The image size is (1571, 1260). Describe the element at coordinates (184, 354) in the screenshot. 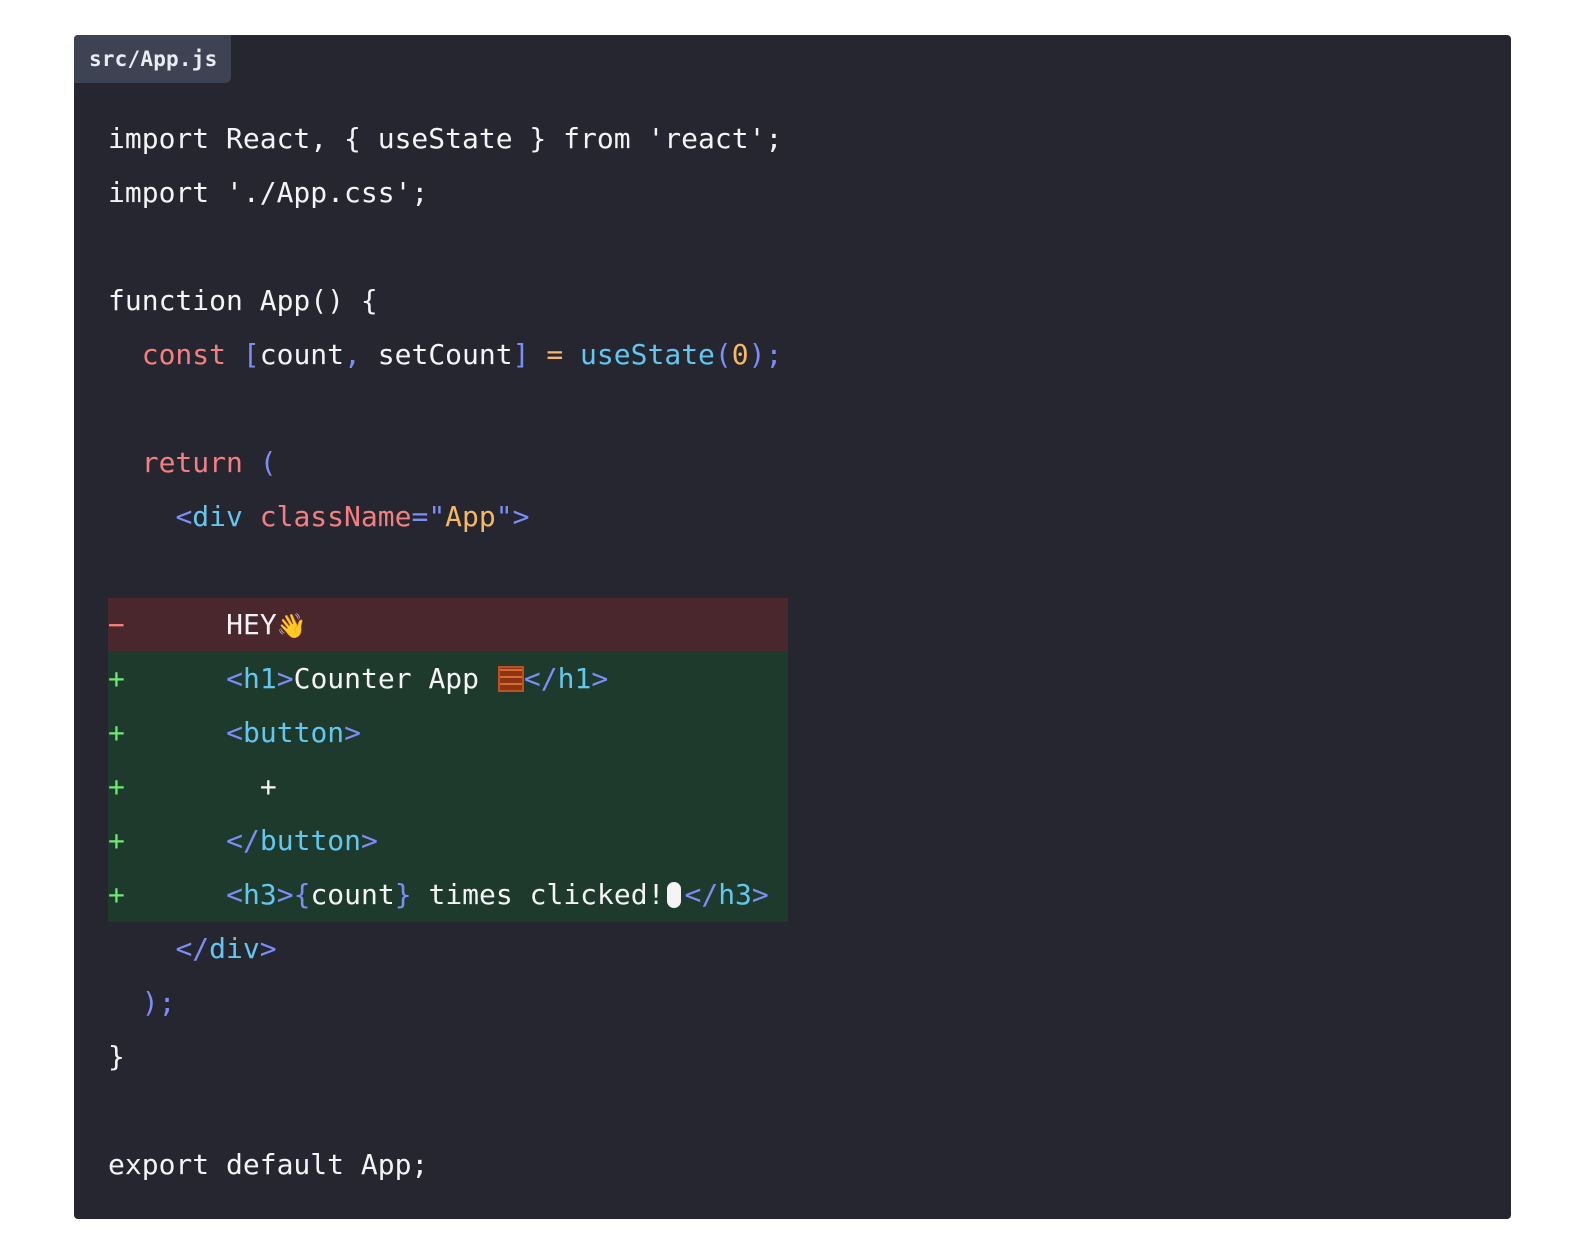

I see `code-token: const` at that location.